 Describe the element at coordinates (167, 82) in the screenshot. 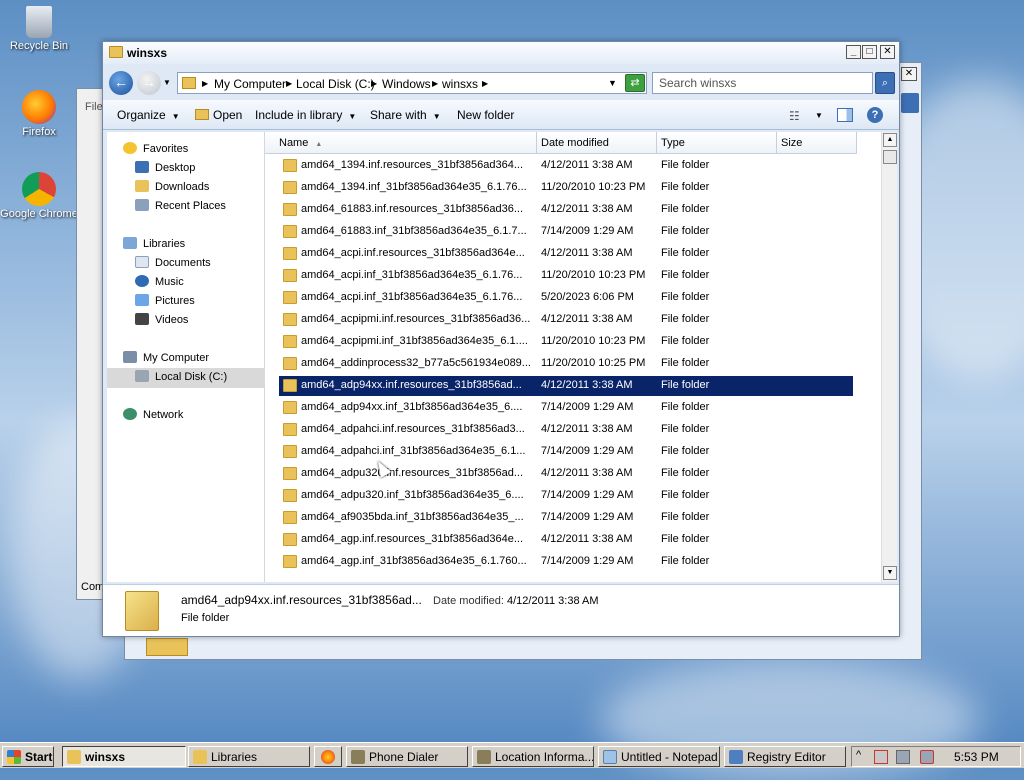

I see `recent-pages-chevron-icon: ▼` at that location.